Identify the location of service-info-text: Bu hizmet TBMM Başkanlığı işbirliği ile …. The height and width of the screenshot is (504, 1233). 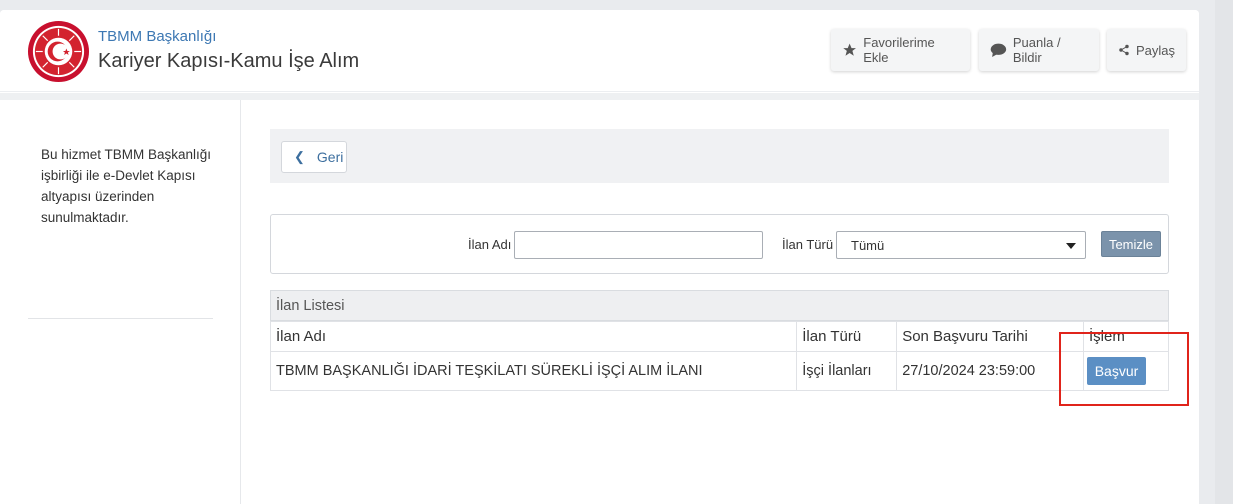
(126, 186).